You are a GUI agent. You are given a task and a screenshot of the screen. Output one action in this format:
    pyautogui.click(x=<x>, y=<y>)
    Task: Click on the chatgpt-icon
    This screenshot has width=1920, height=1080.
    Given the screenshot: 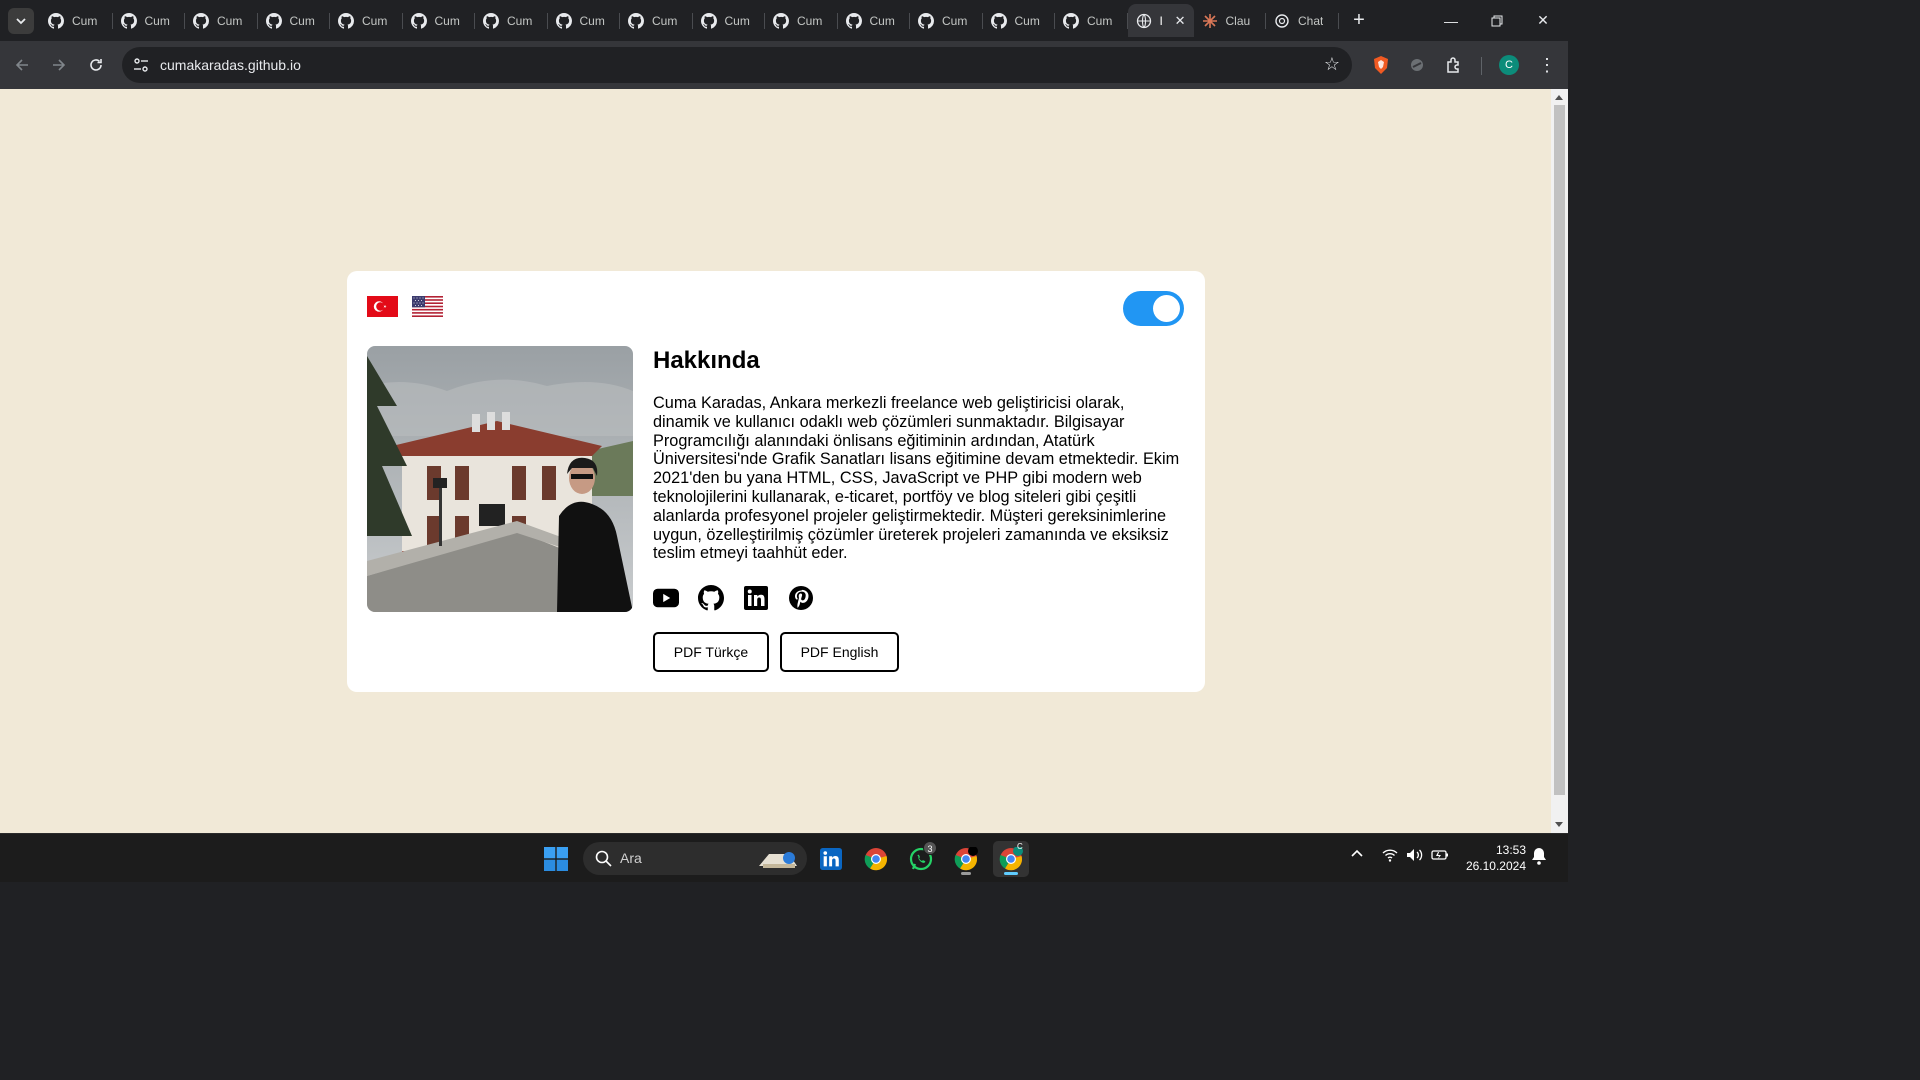 What is the action you would take?
    pyautogui.click(x=1282, y=21)
    